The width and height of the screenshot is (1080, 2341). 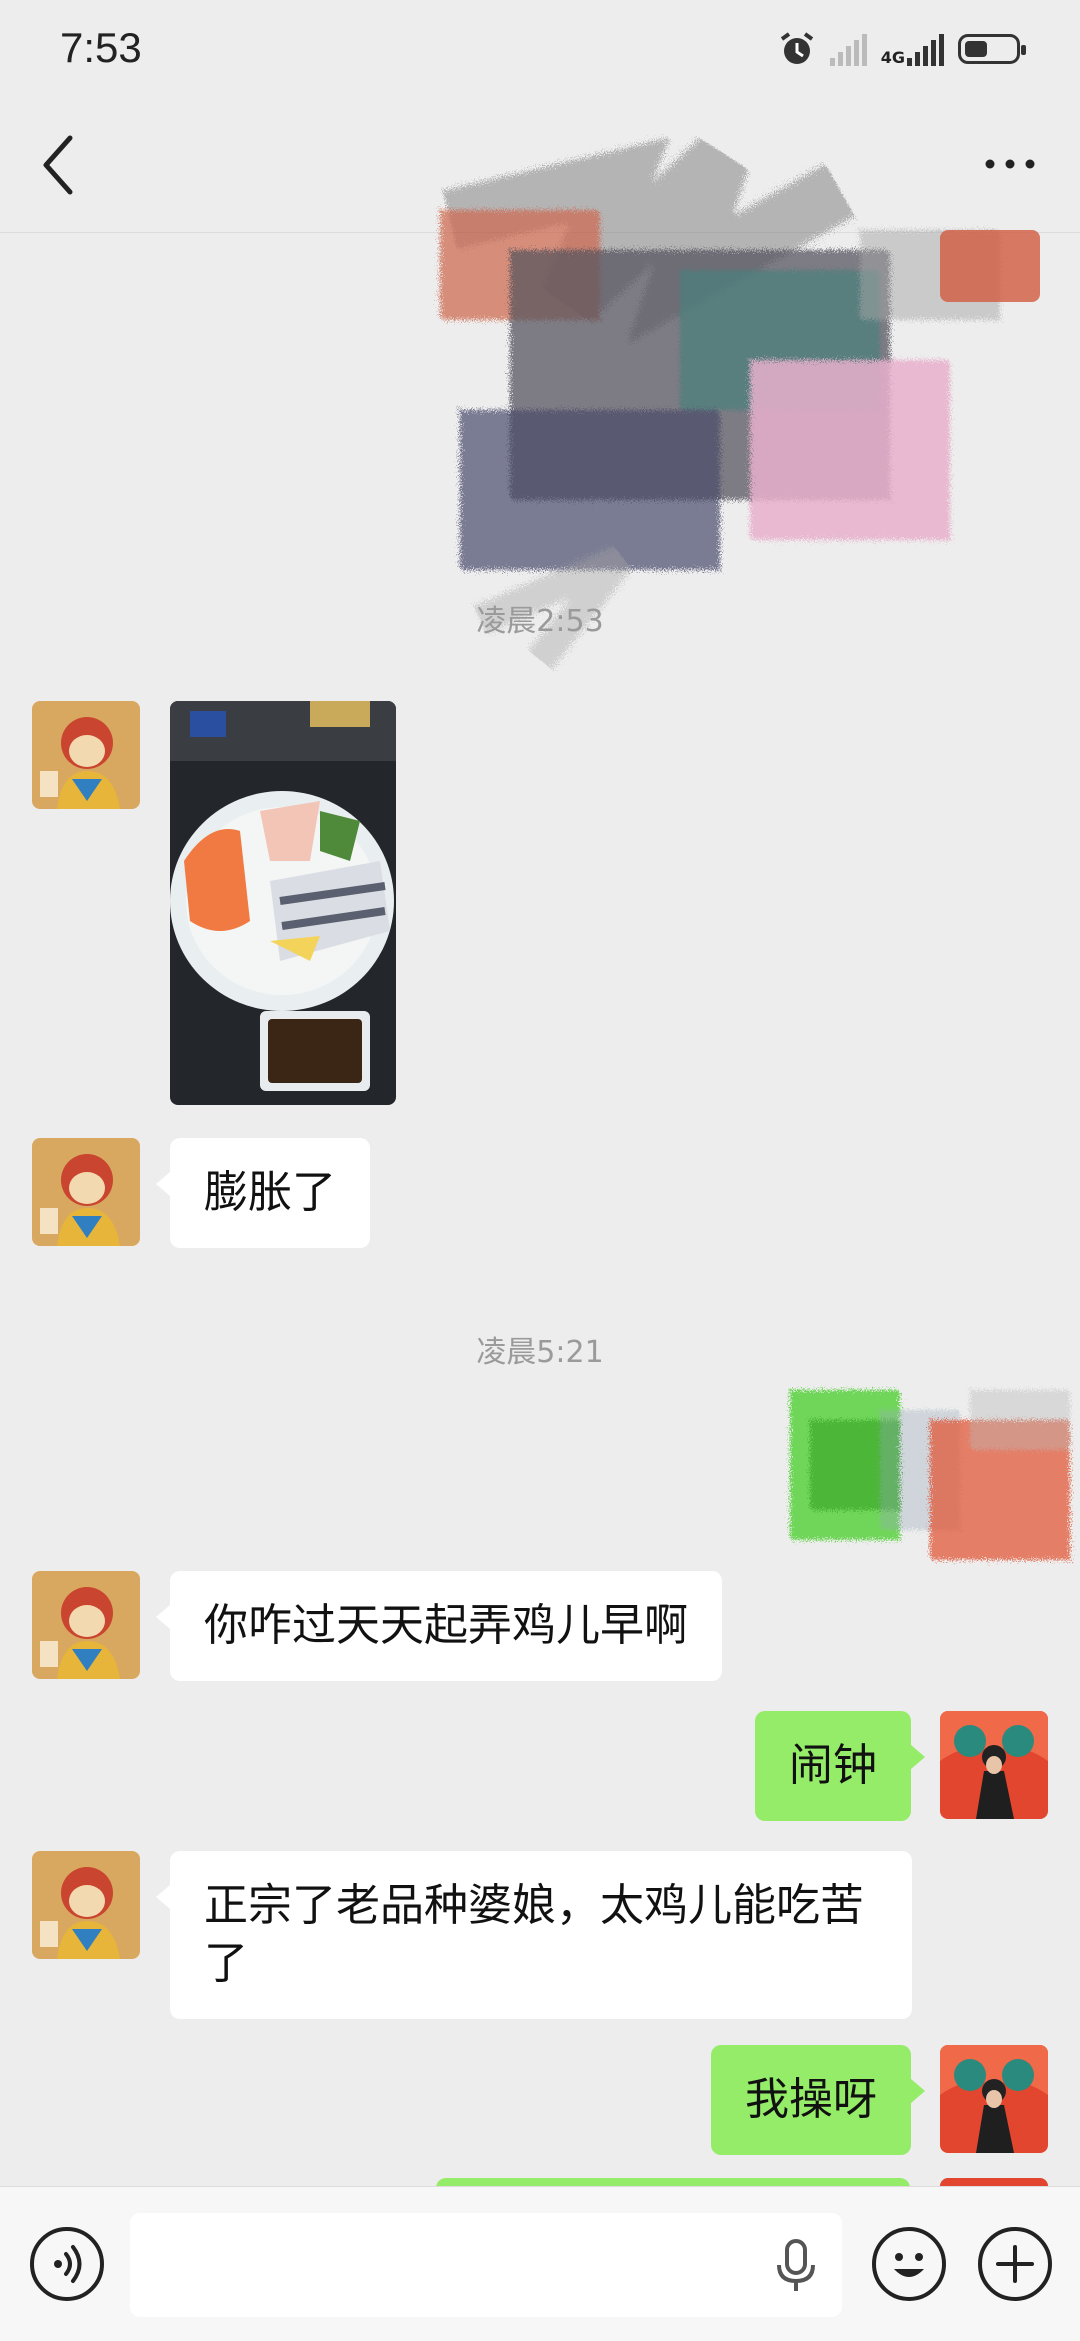 What do you see at coordinates (992, 49) in the screenshot?
I see `battery-icon` at bounding box center [992, 49].